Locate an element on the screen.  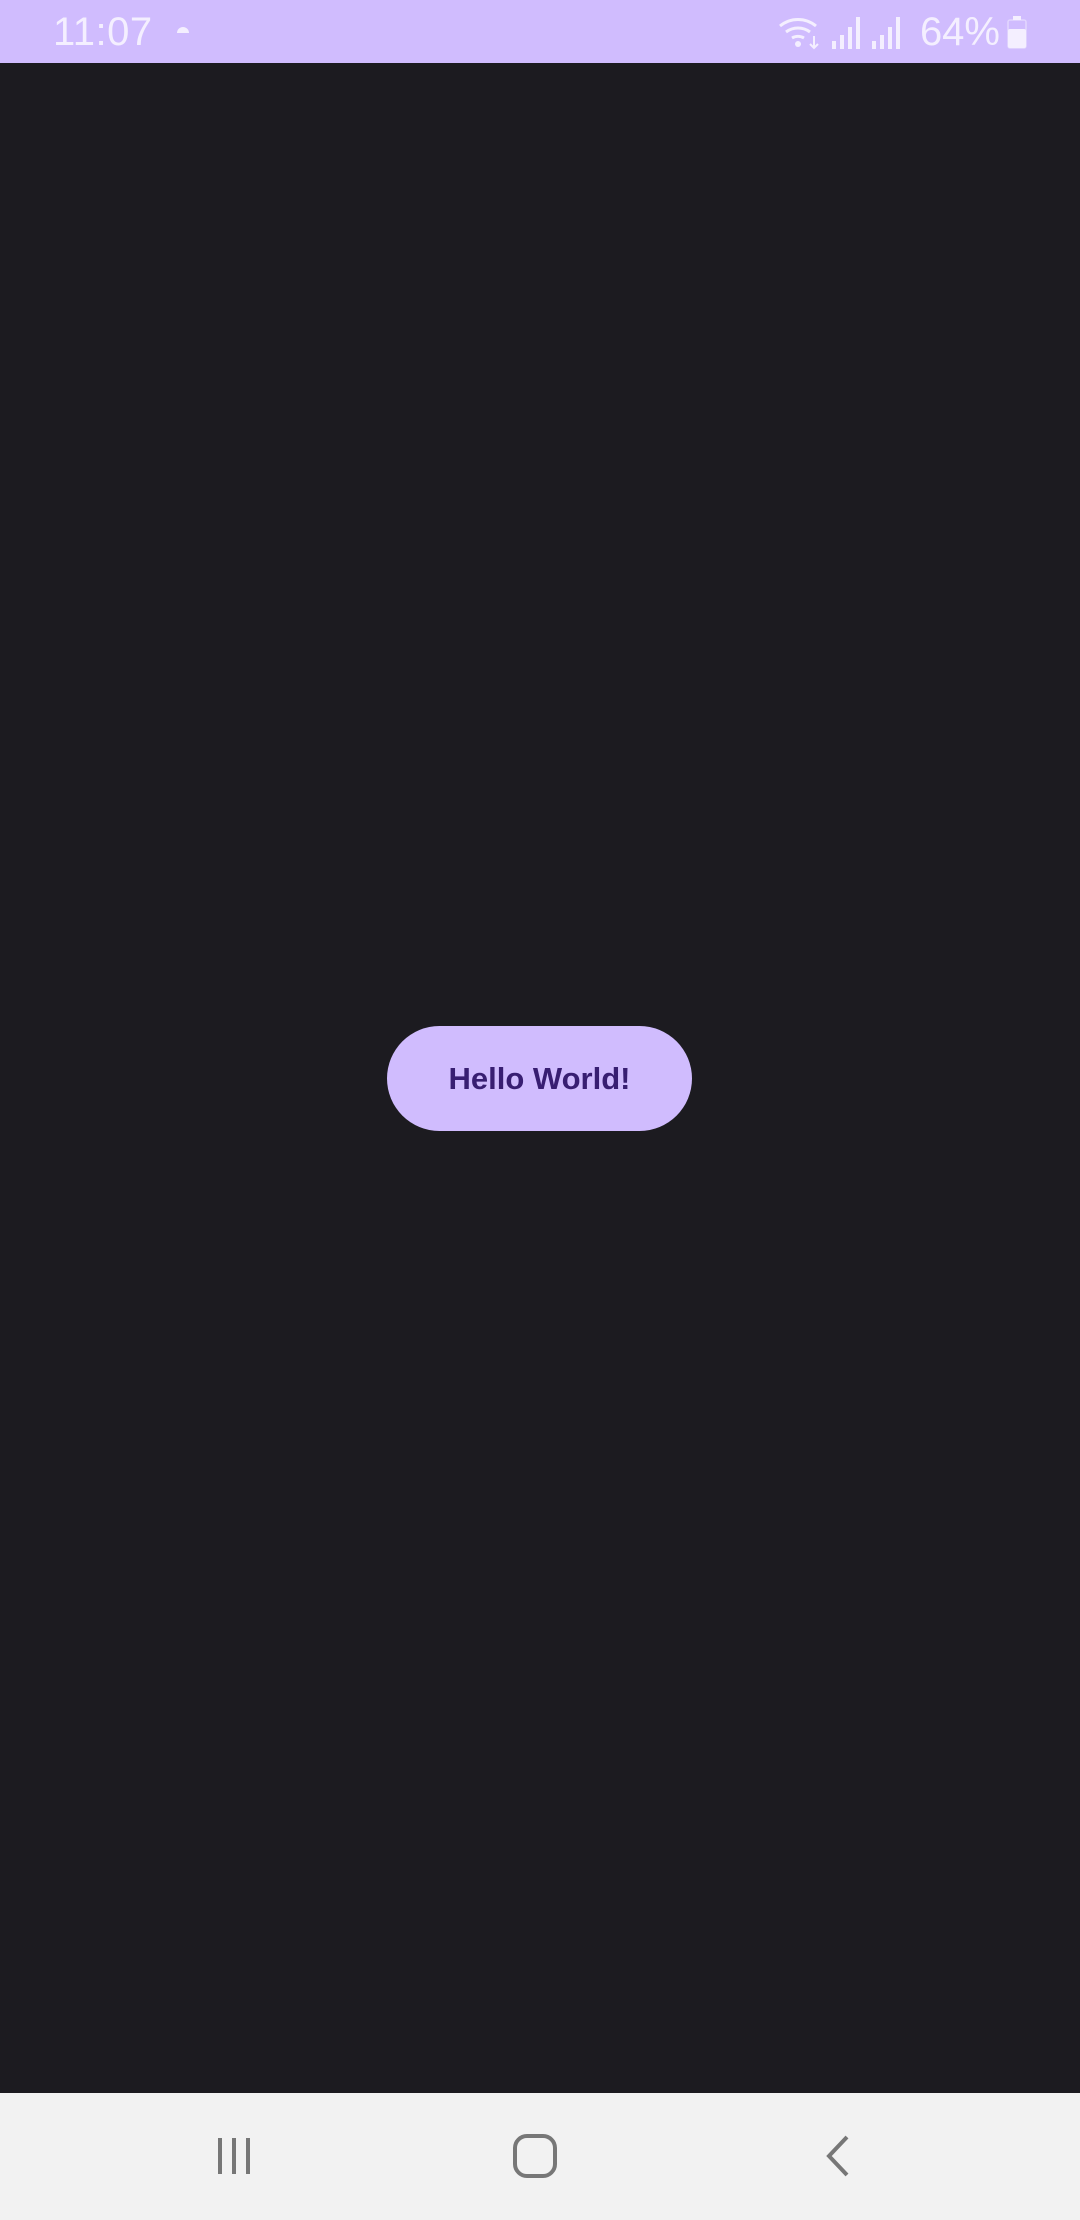
battery-percent: 64% is located at coordinates (959, 32).